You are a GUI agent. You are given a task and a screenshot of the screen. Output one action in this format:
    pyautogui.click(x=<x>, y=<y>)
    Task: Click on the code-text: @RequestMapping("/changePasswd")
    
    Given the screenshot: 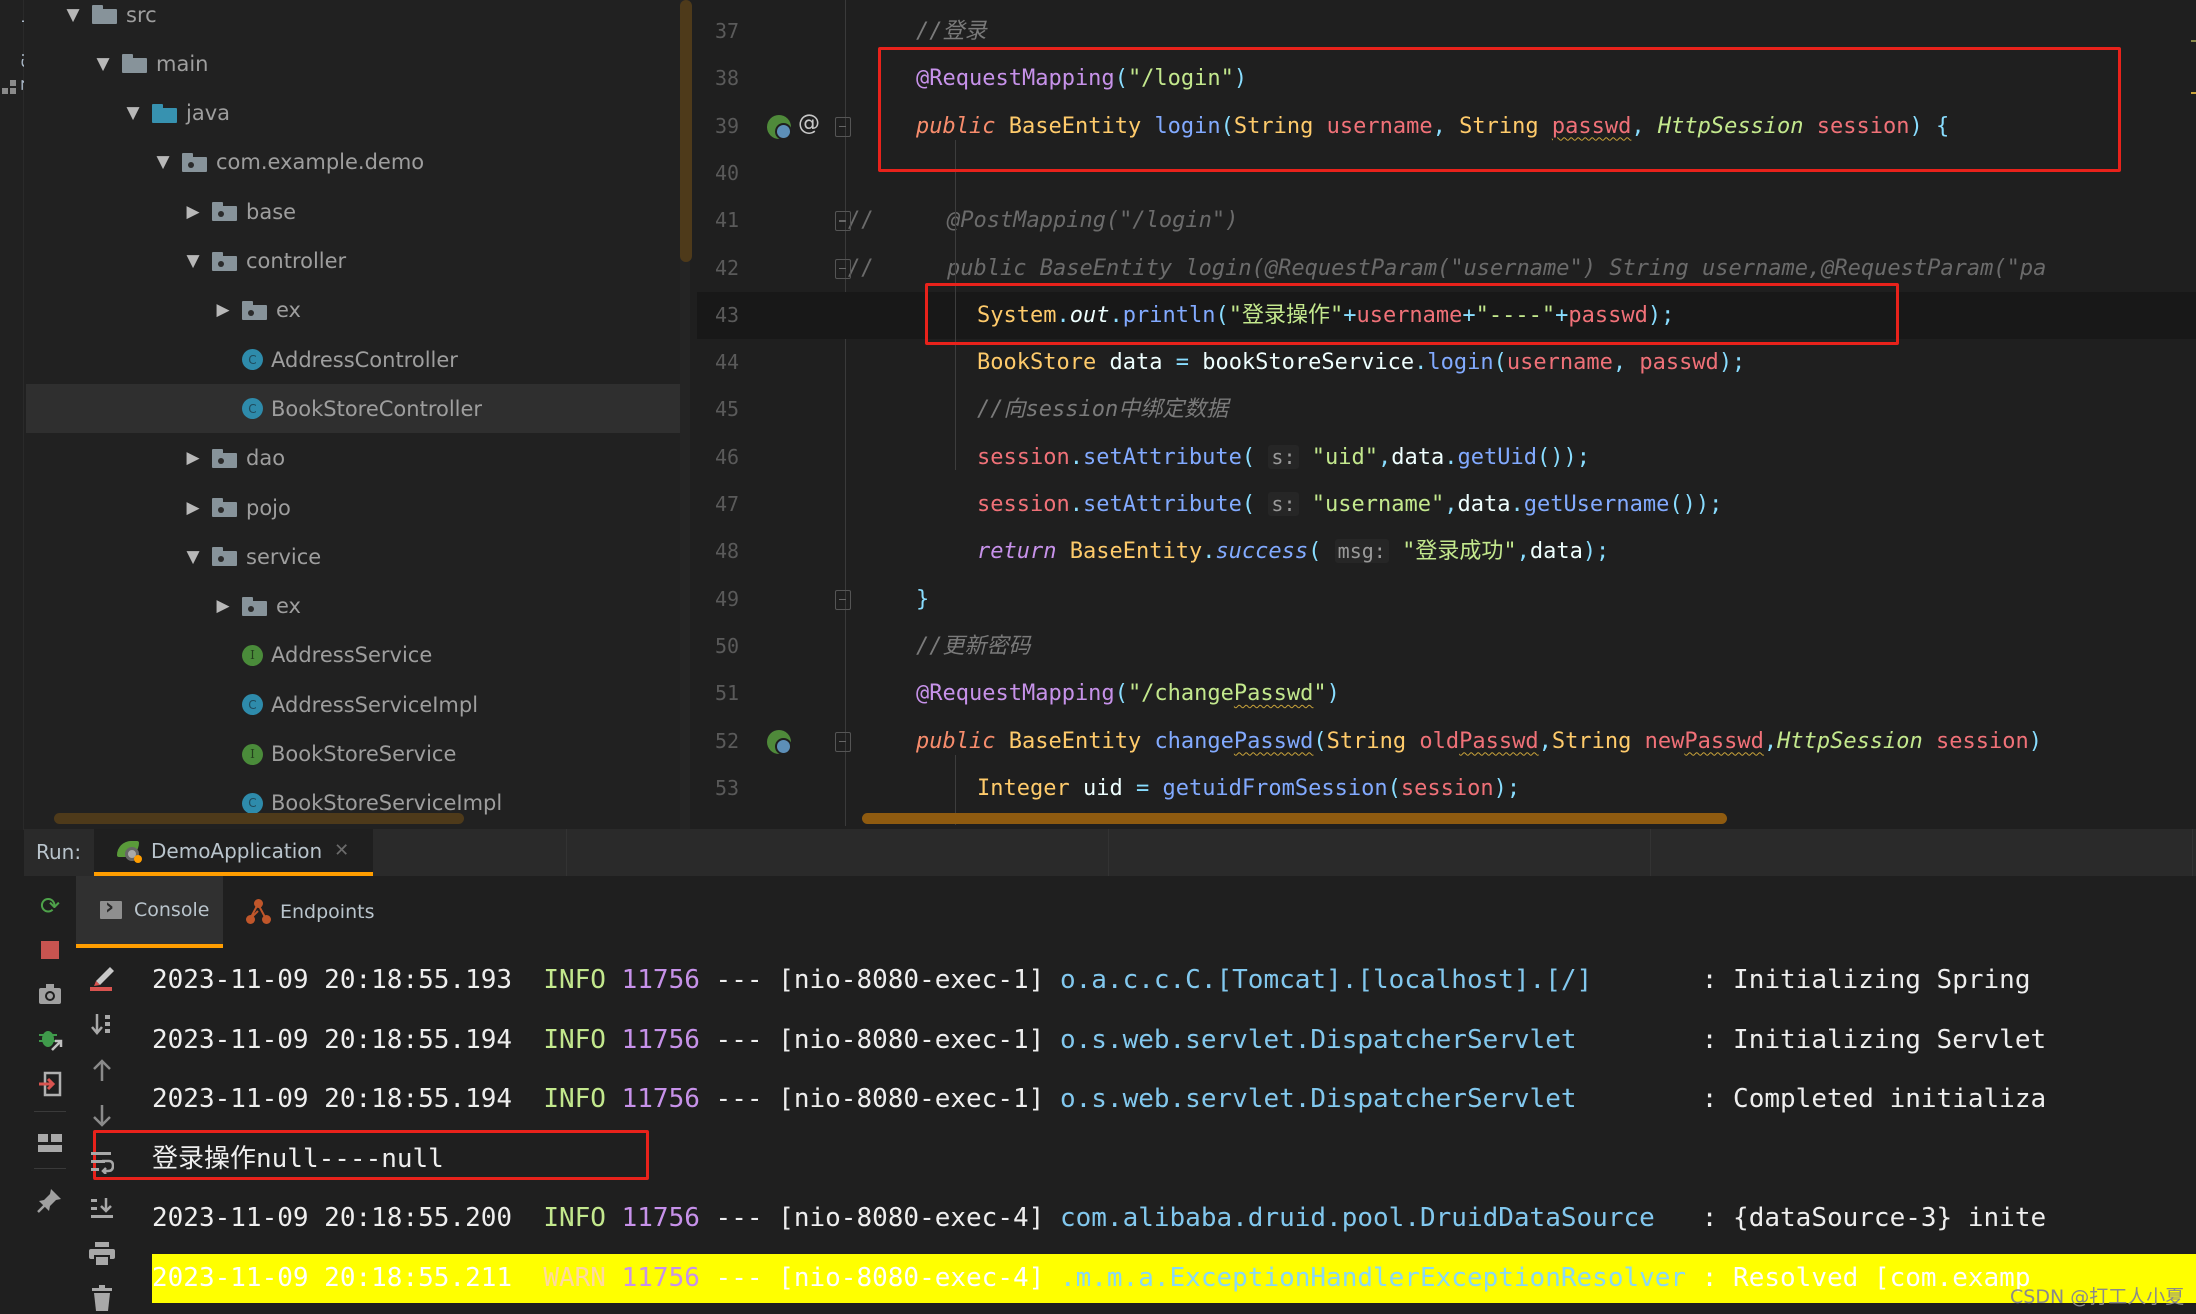 What is the action you would take?
    pyautogui.click(x=1128, y=693)
    